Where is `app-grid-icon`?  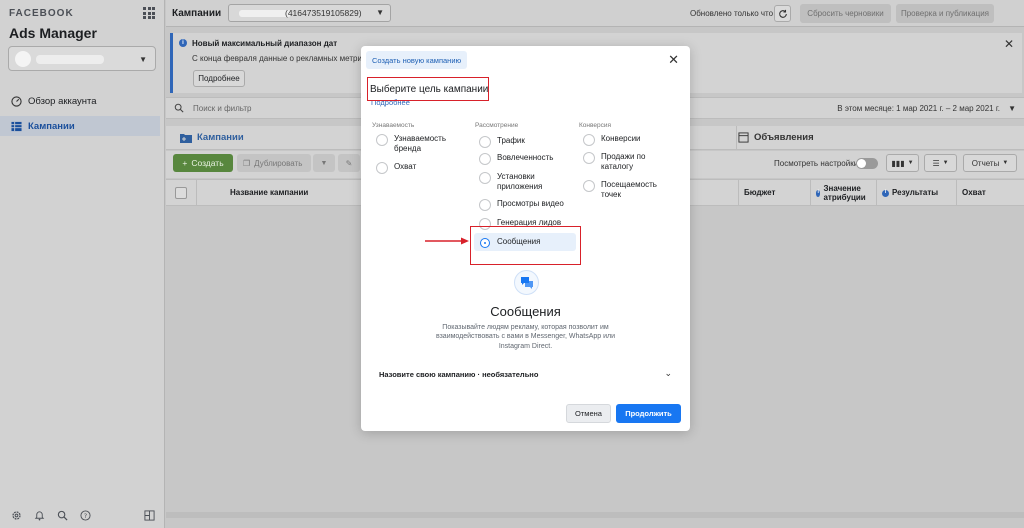
app-grid-icon is located at coordinates (149, 13).